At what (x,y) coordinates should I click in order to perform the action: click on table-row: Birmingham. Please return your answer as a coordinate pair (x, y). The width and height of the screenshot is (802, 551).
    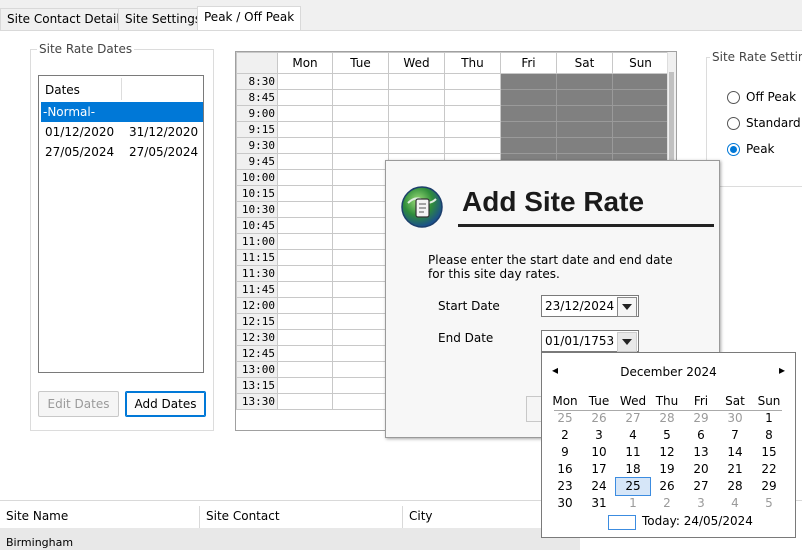
    Looking at the image, I should click on (290, 539).